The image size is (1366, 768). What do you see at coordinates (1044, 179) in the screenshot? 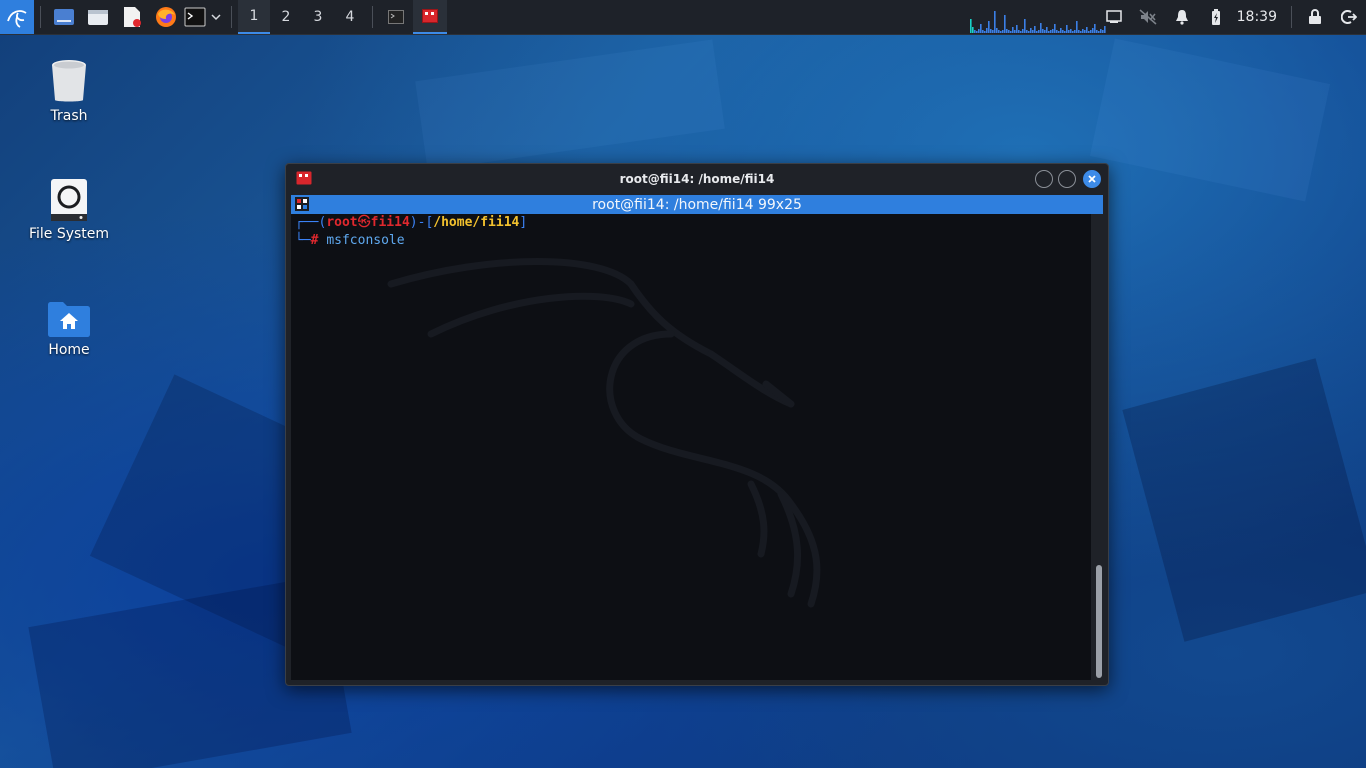
I see `minimize-button` at bounding box center [1044, 179].